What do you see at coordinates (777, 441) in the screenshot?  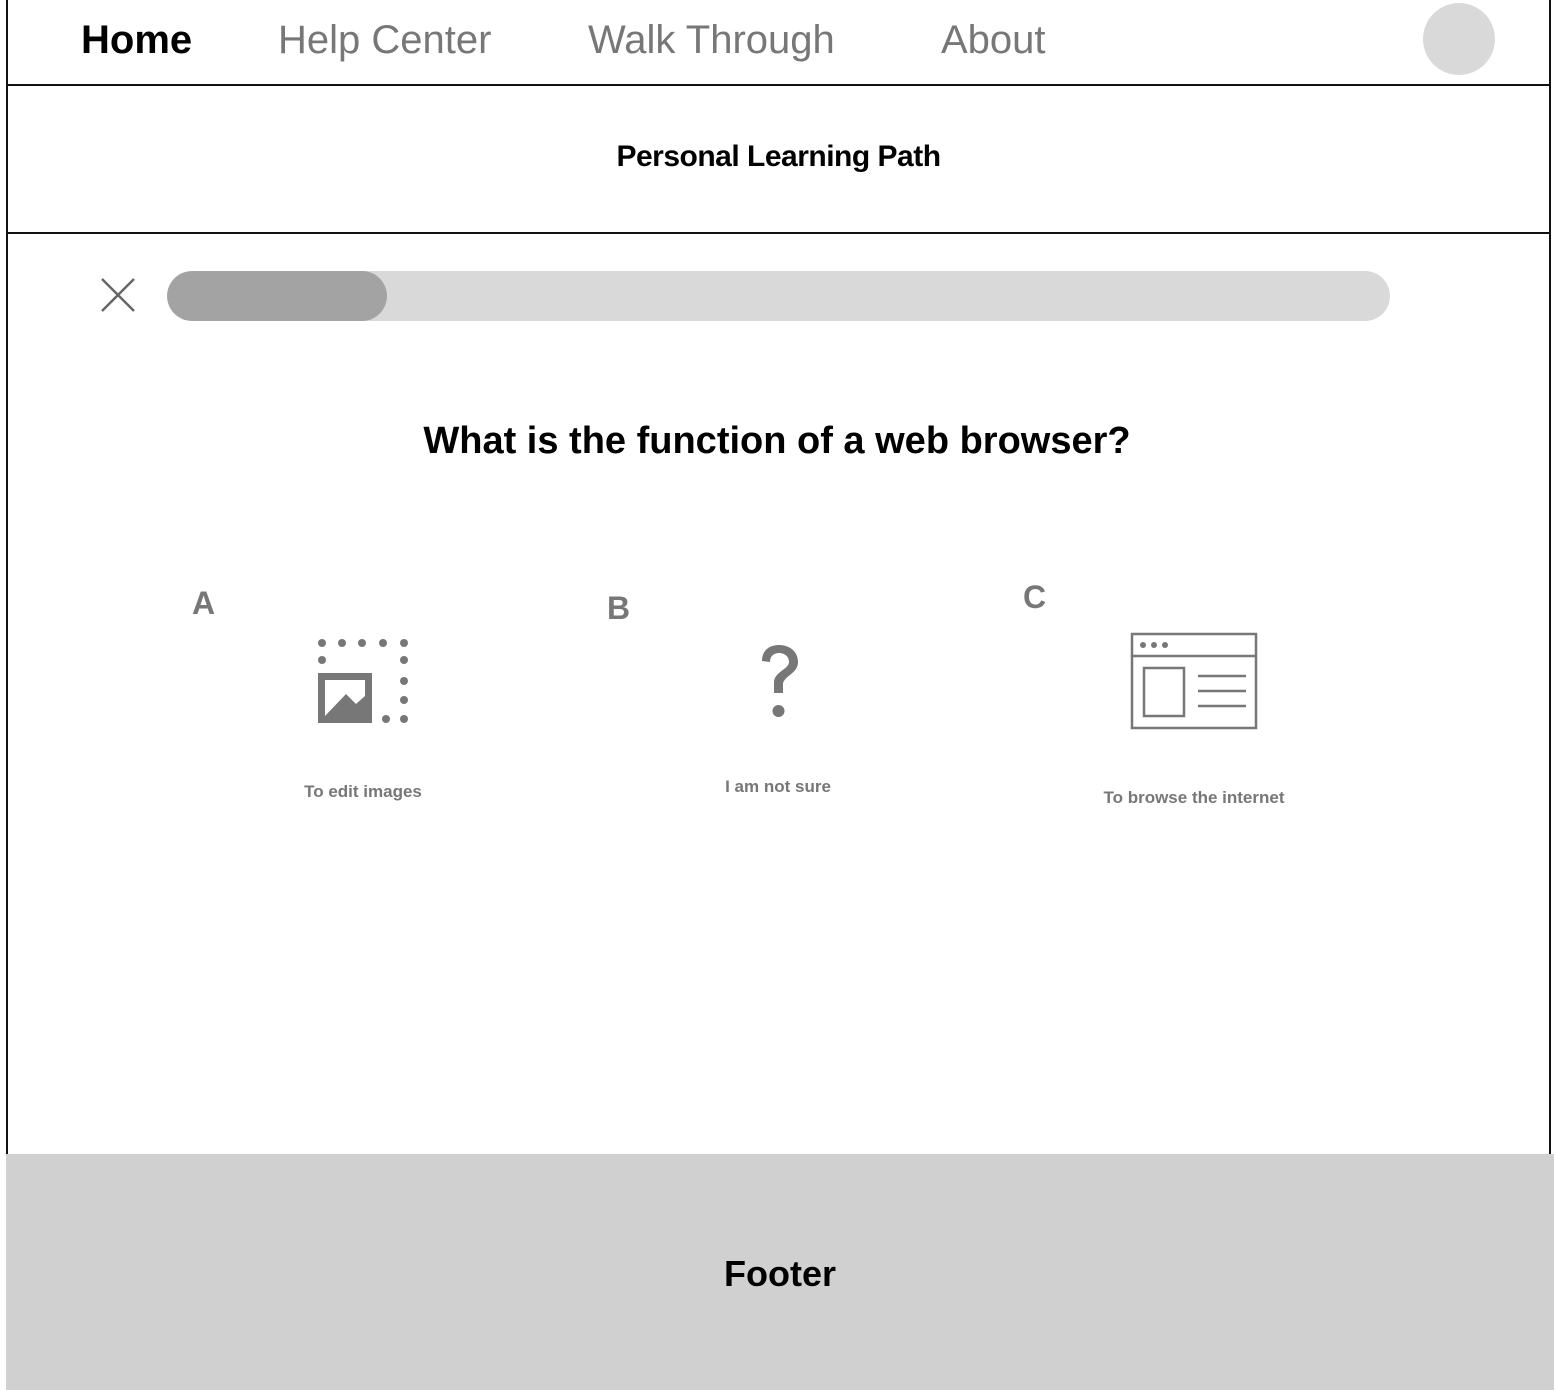 I see `question-text: What is the function of a web browser?` at bounding box center [777, 441].